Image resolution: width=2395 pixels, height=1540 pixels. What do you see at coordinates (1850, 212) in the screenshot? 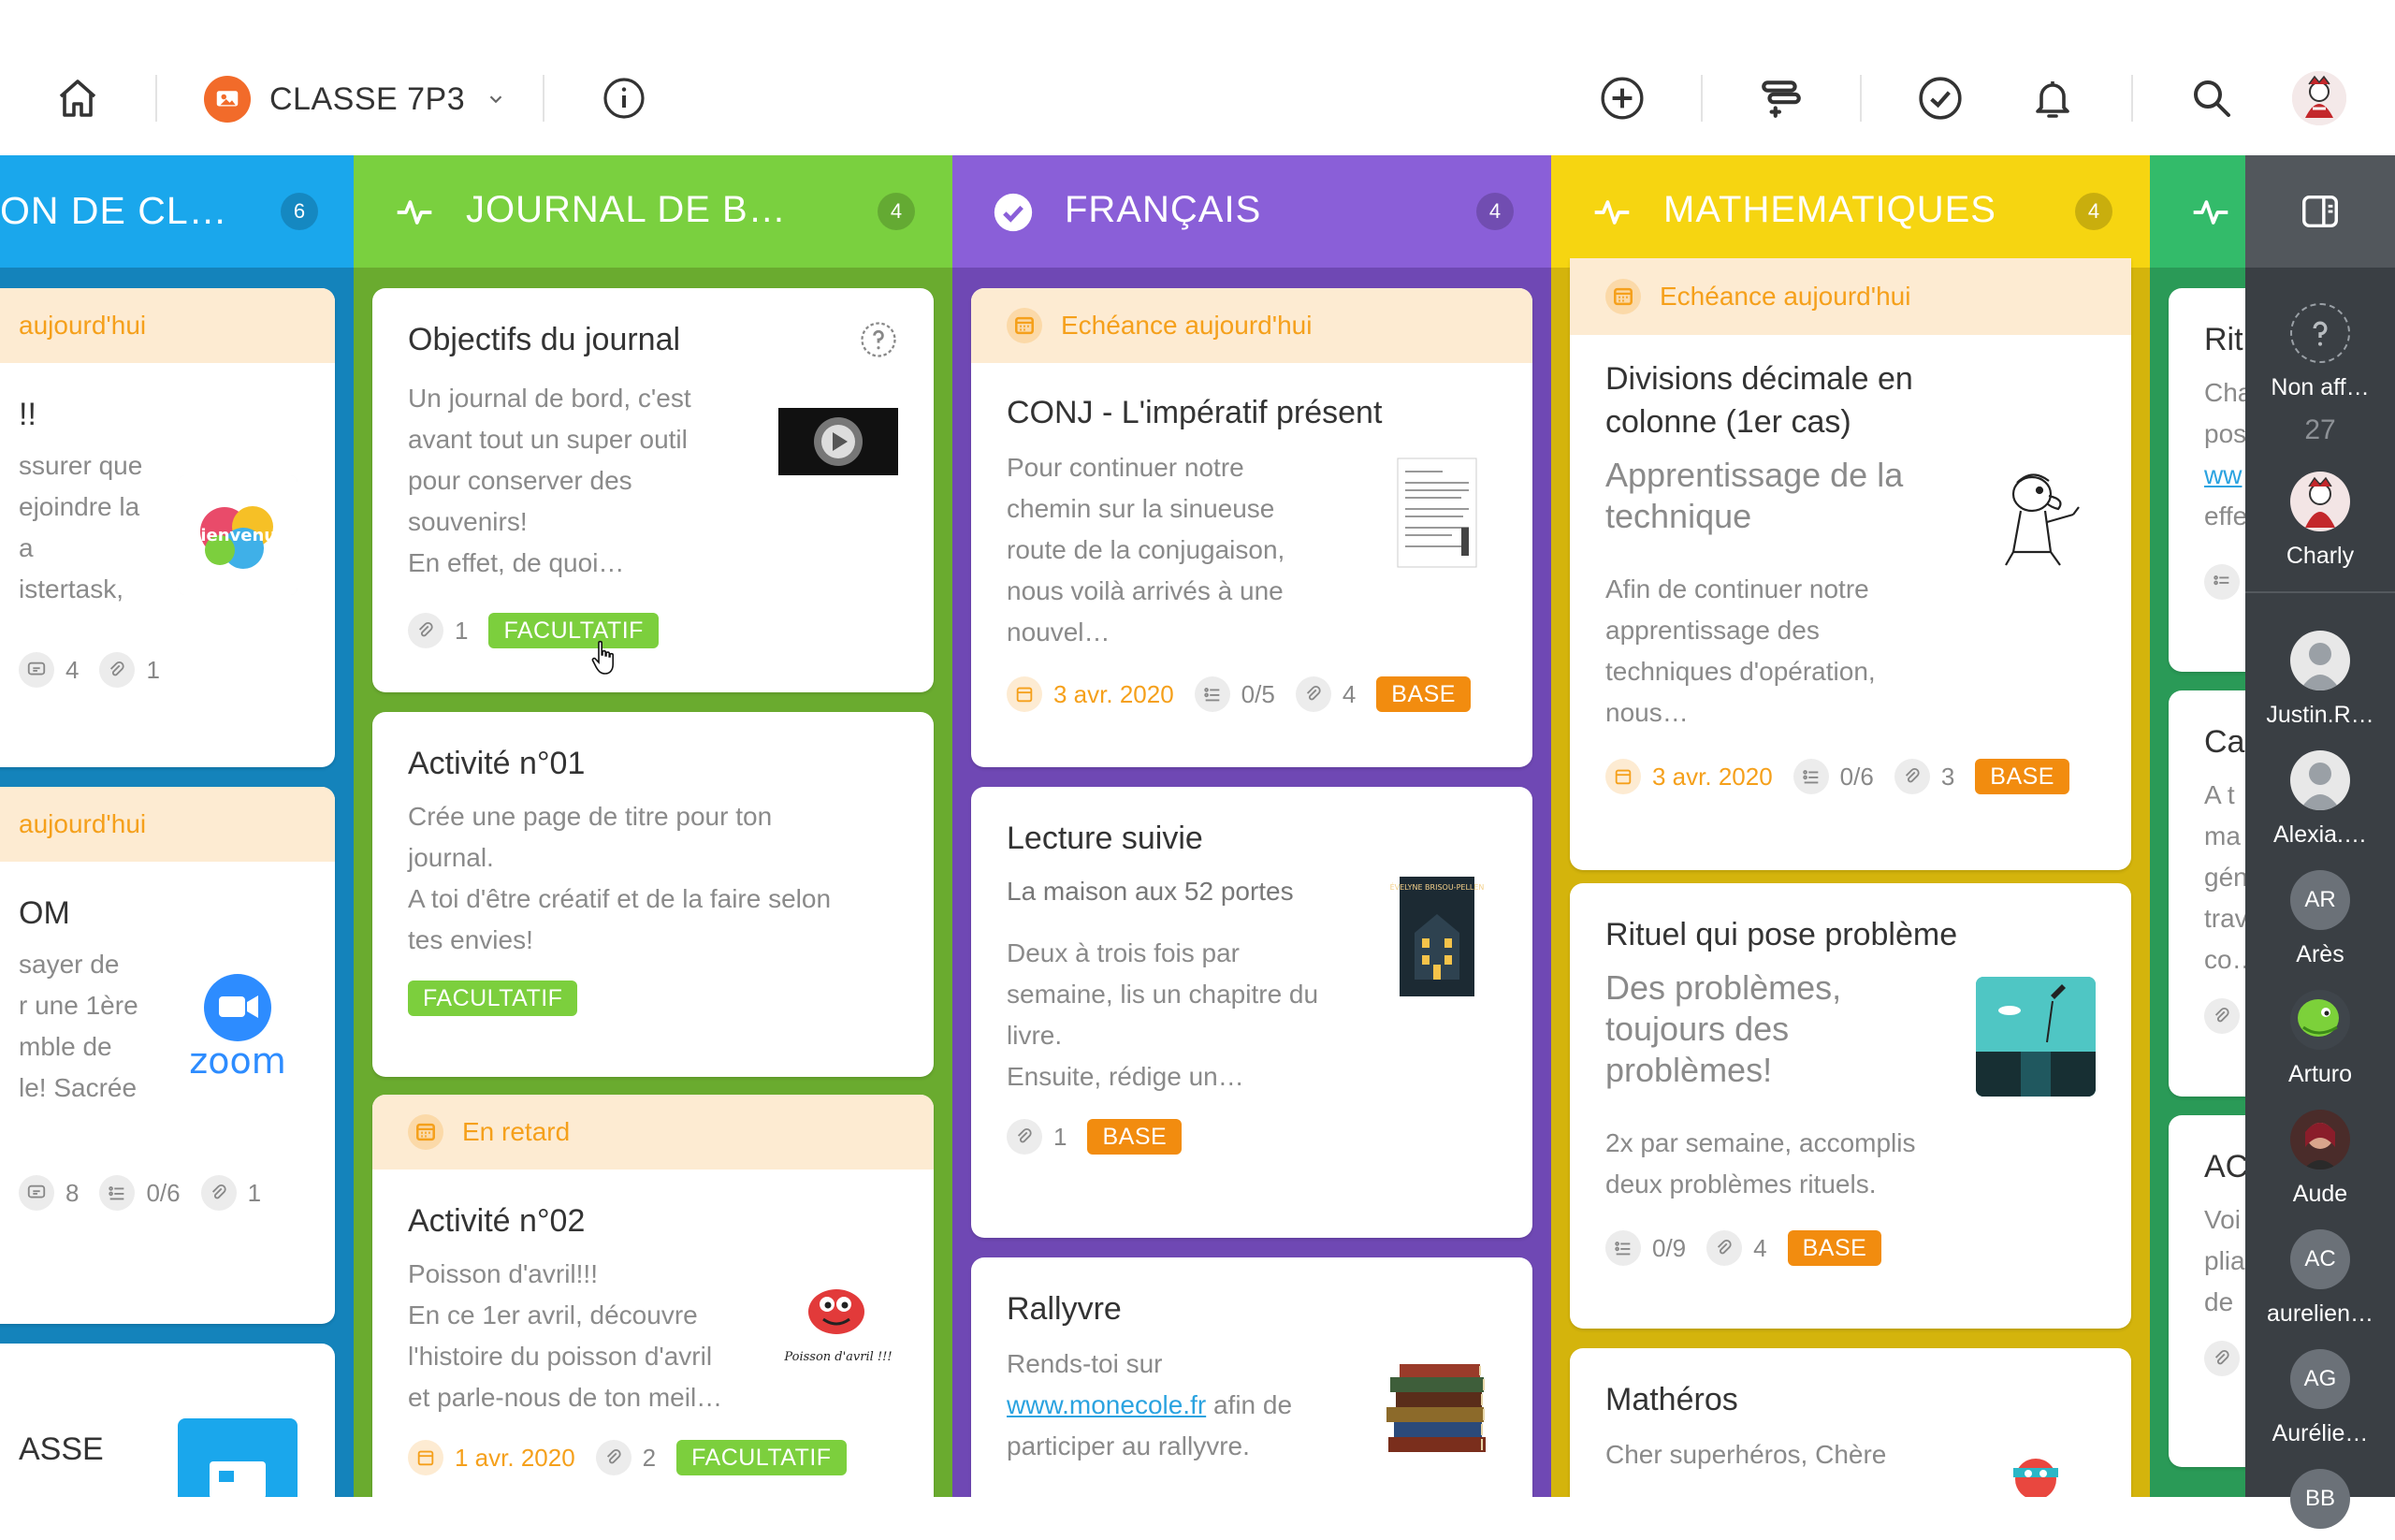
I see `column-header: MATHEMATIQUES 4` at bounding box center [1850, 212].